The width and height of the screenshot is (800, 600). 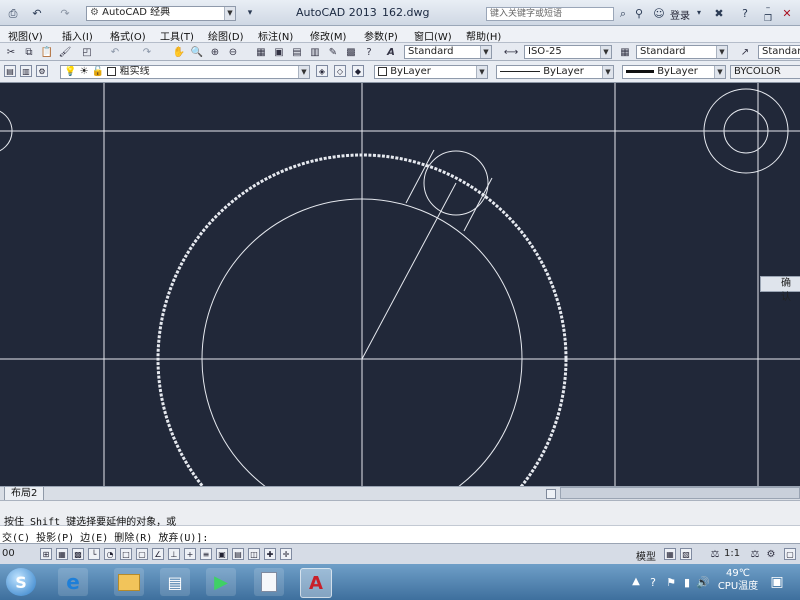 What do you see at coordinates (780, 289) in the screenshot?
I see `confirm-tooltip: 确认` at bounding box center [780, 289].